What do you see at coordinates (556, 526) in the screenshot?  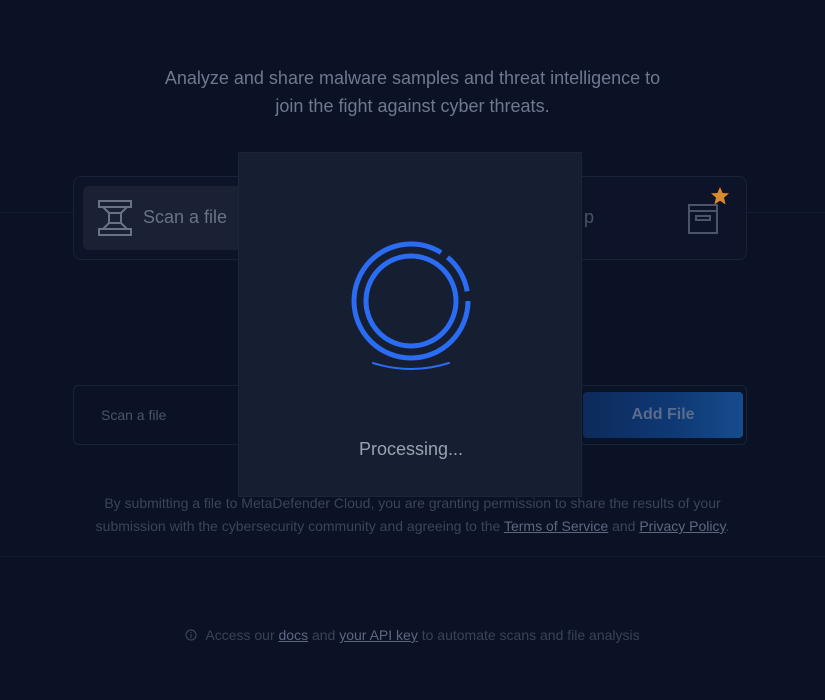 I see `terms-of-service-link: Terms of Service` at bounding box center [556, 526].